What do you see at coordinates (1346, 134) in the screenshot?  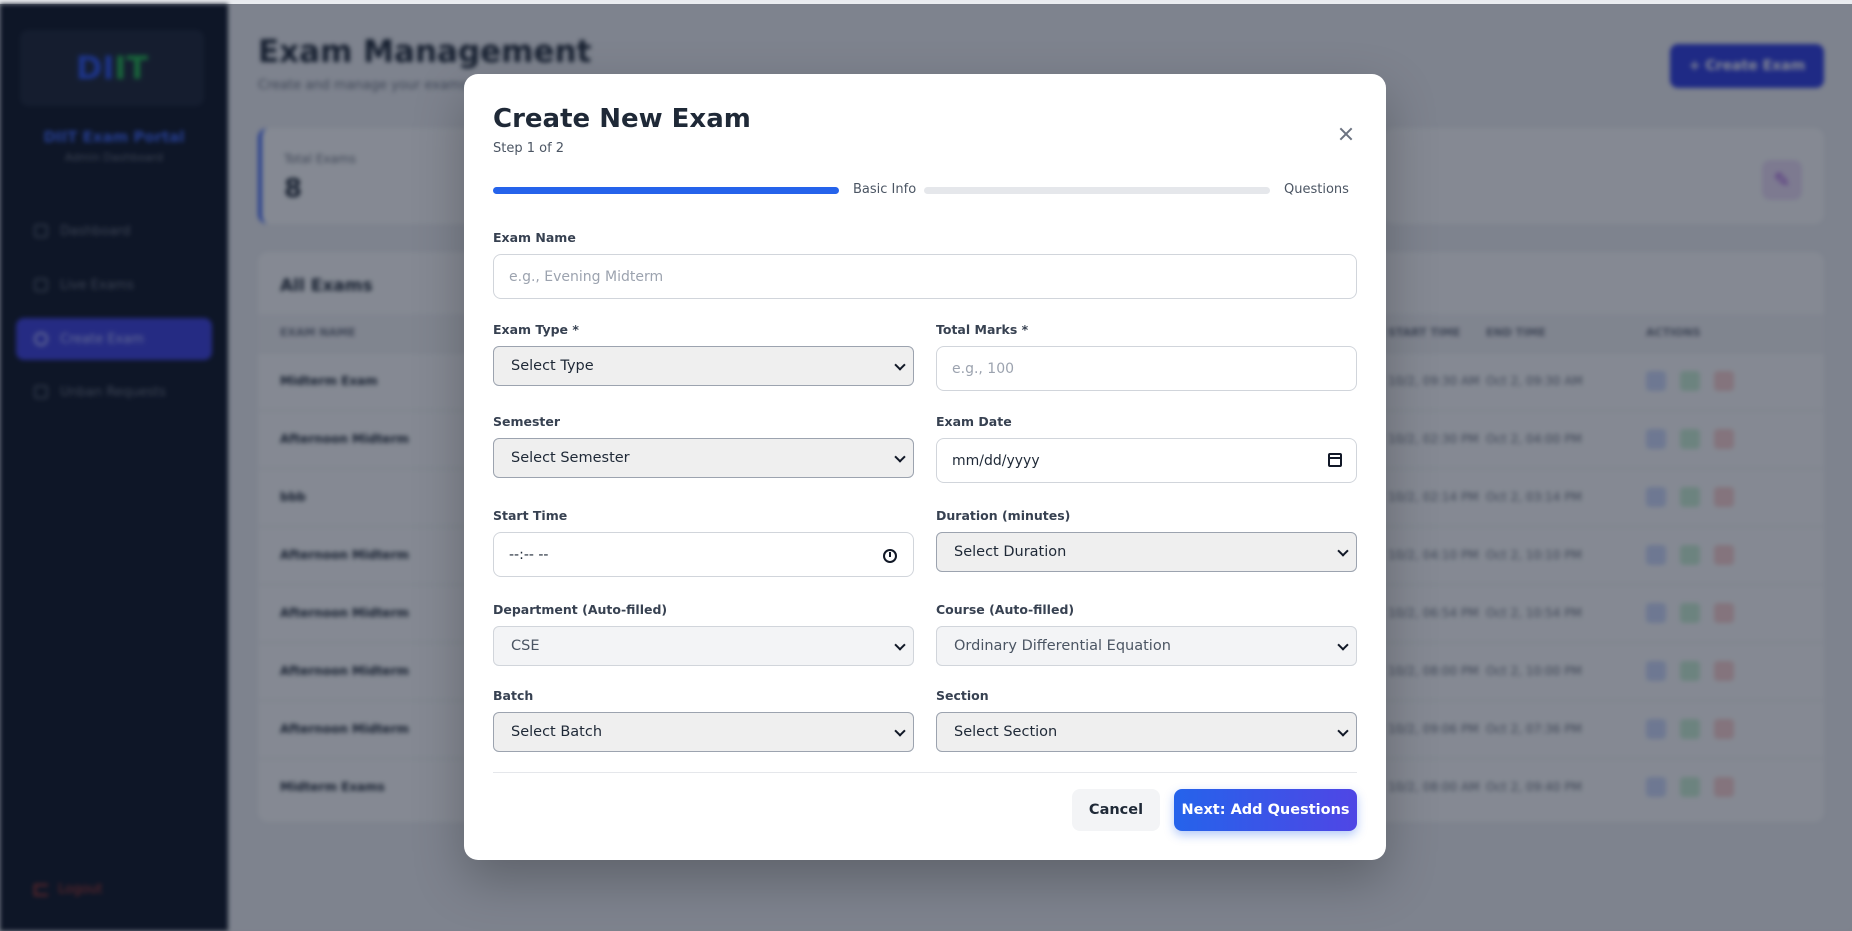 I see `close-icon` at bounding box center [1346, 134].